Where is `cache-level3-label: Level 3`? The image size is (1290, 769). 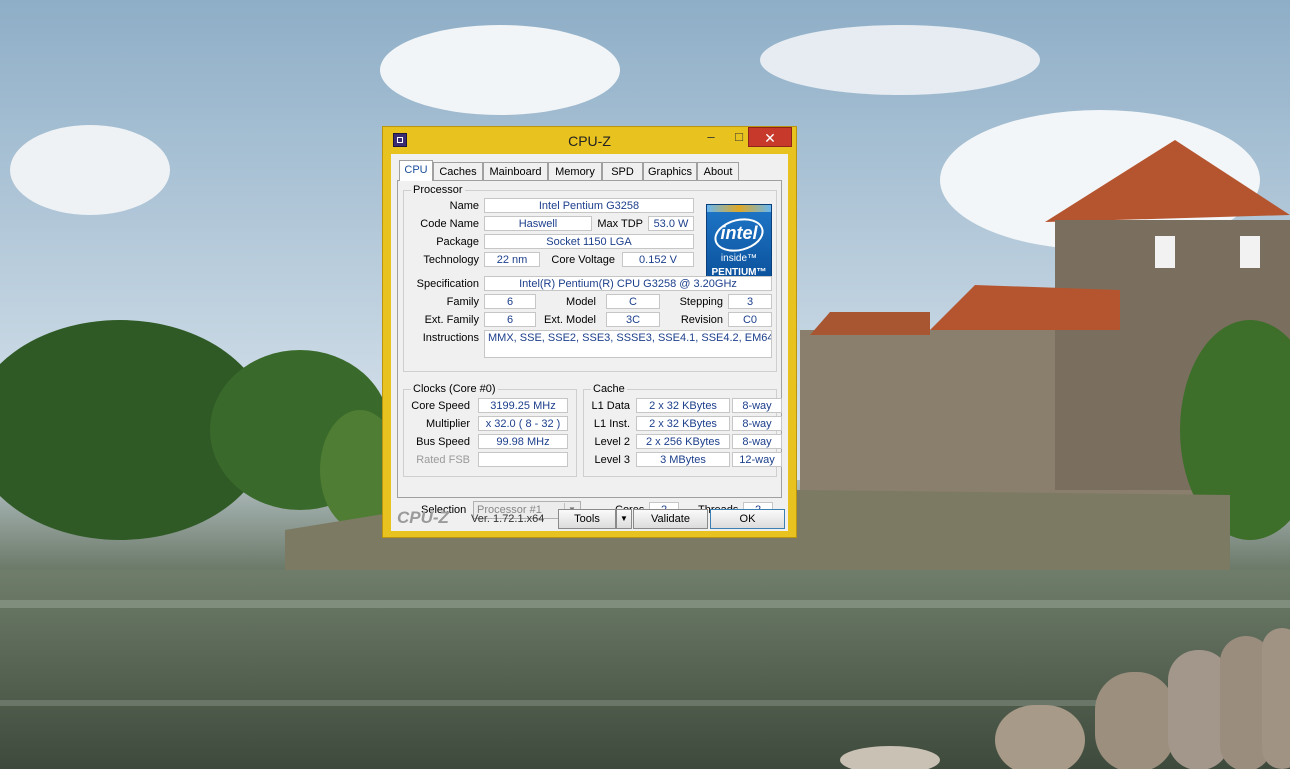
cache-level3-label: Level 3 is located at coordinates (612, 460).